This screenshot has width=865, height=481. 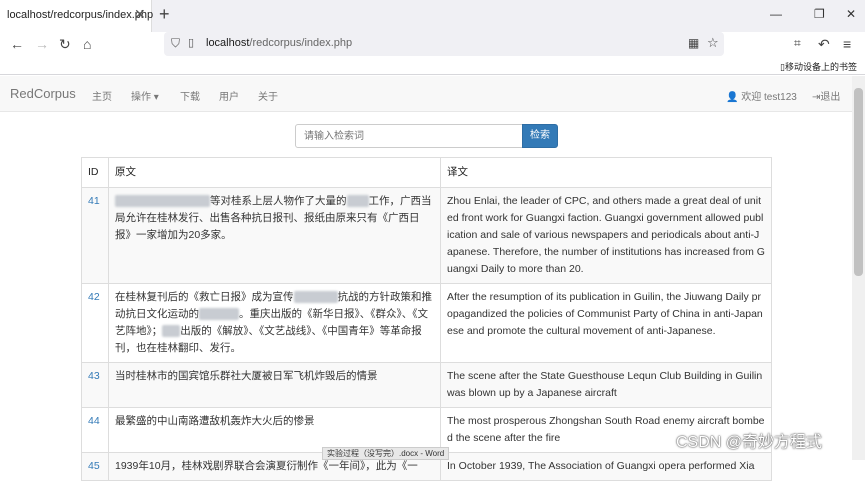 I want to click on shield-icon: ⛉, so click(x=175, y=43).